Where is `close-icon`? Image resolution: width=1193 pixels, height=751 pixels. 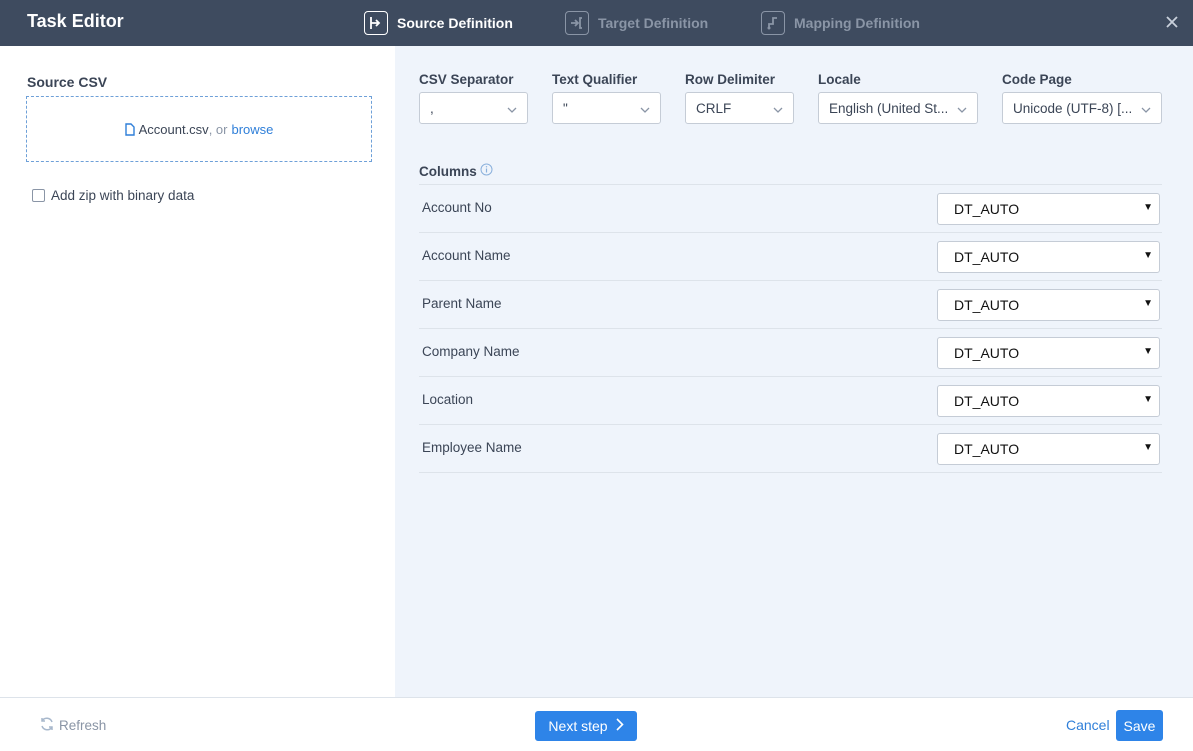
close-icon is located at coordinates (1172, 22).